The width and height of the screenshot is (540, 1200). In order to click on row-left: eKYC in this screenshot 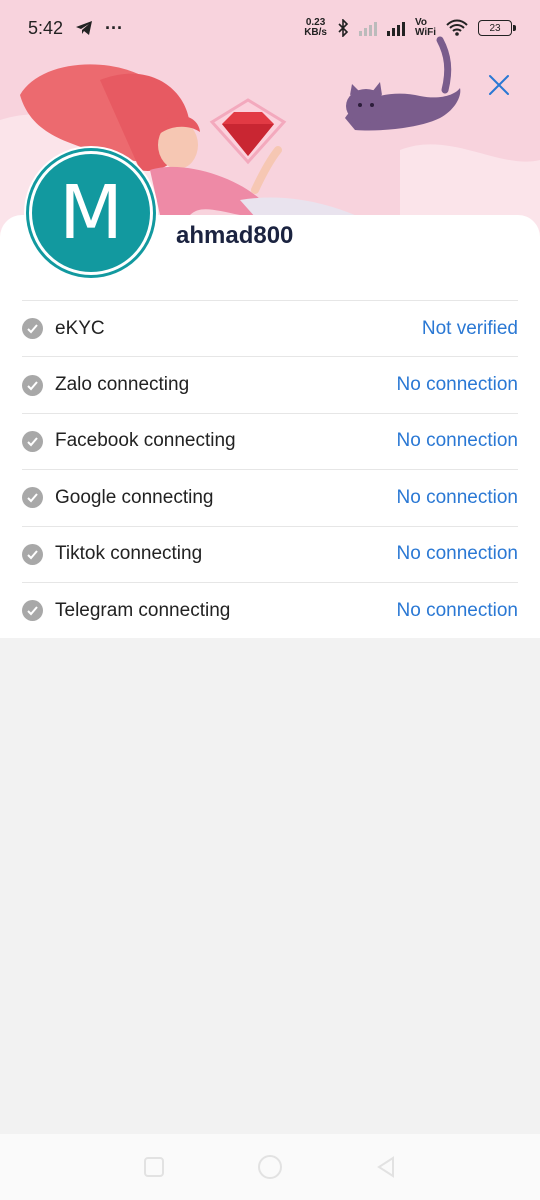, I will do `click(63, 329)`.